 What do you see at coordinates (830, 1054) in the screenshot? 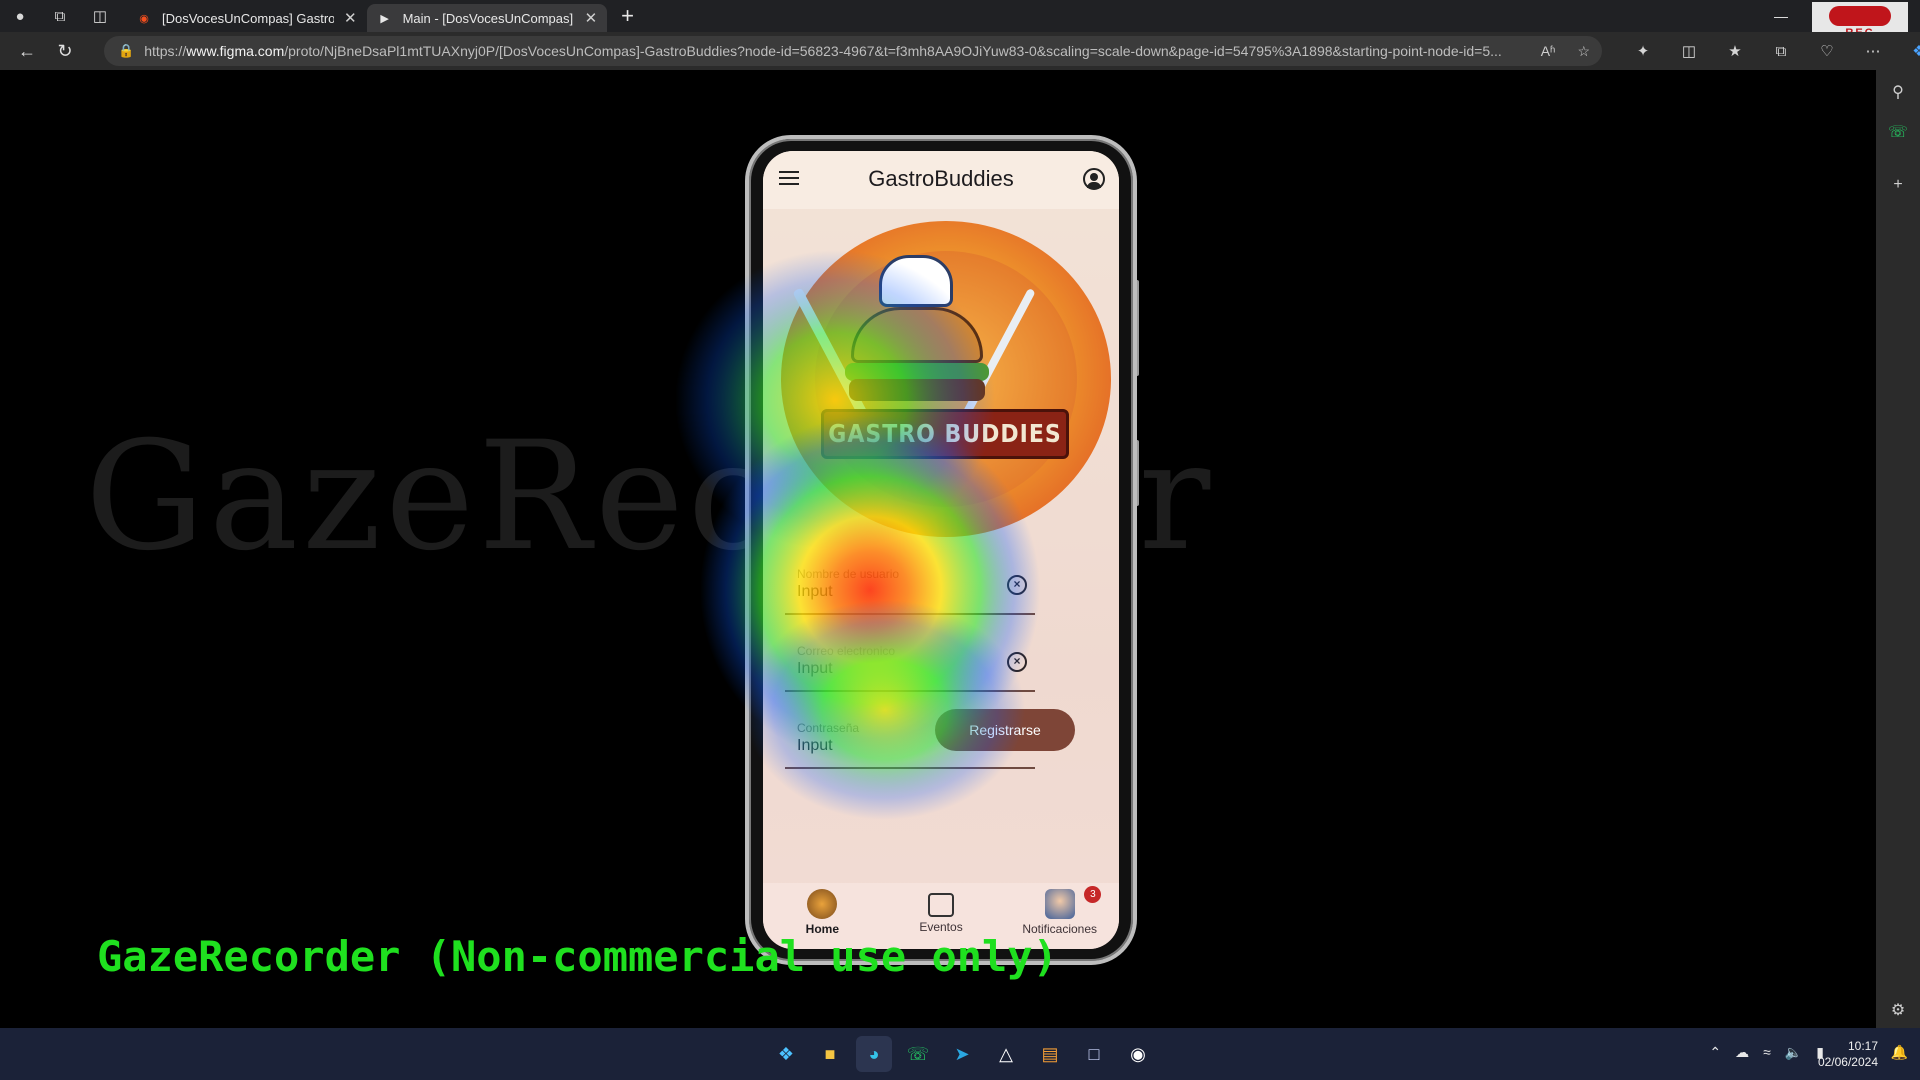
I see `file-explorer-icon: ■` at bounding box center [830, 1054].